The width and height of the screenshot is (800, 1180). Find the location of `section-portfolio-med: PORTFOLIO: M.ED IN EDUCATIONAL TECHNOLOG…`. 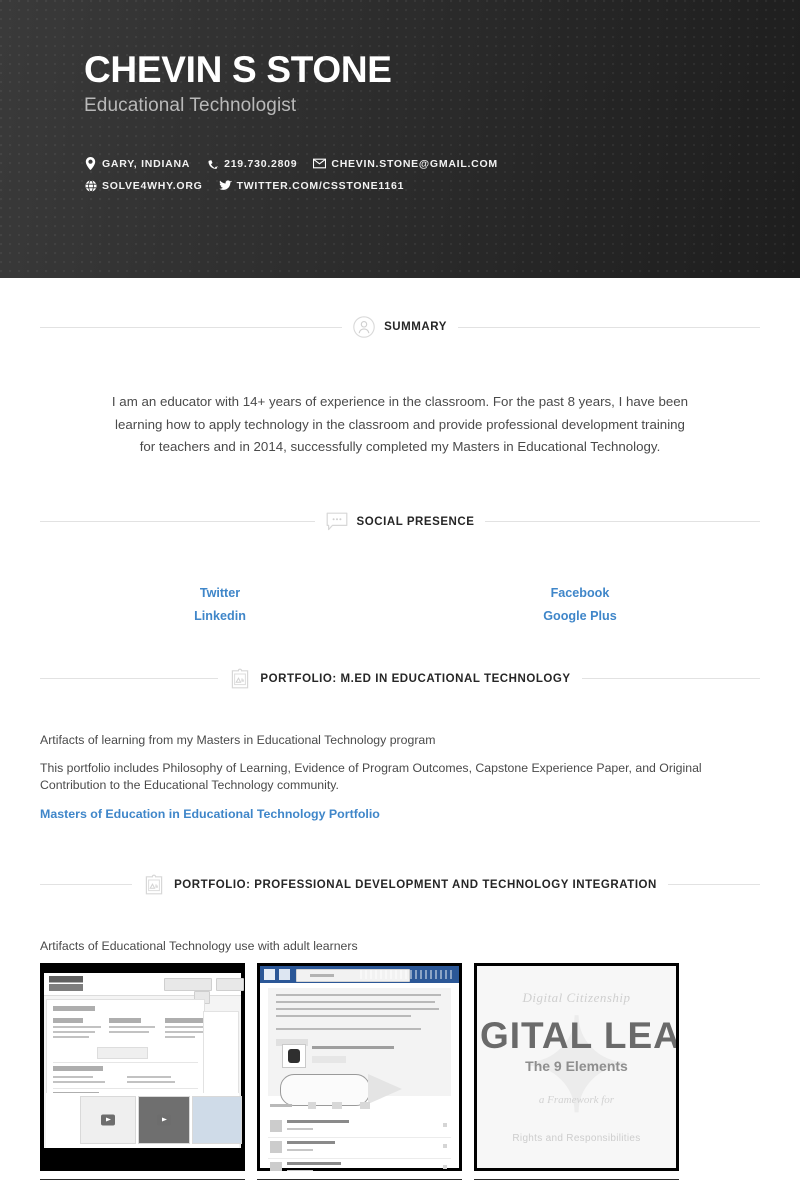

section-portfolio-med: PORTFOLIO: M.ED IN EDUCATIONAL TECHNOLOG… is located at coordinates (400, 725).